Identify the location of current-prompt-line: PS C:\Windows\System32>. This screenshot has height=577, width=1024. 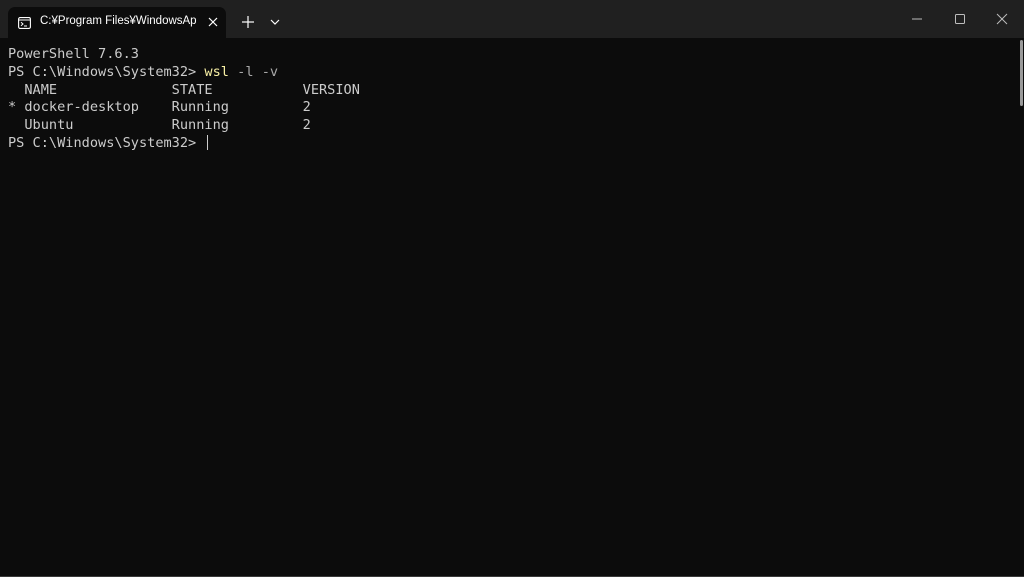
(513, 143).